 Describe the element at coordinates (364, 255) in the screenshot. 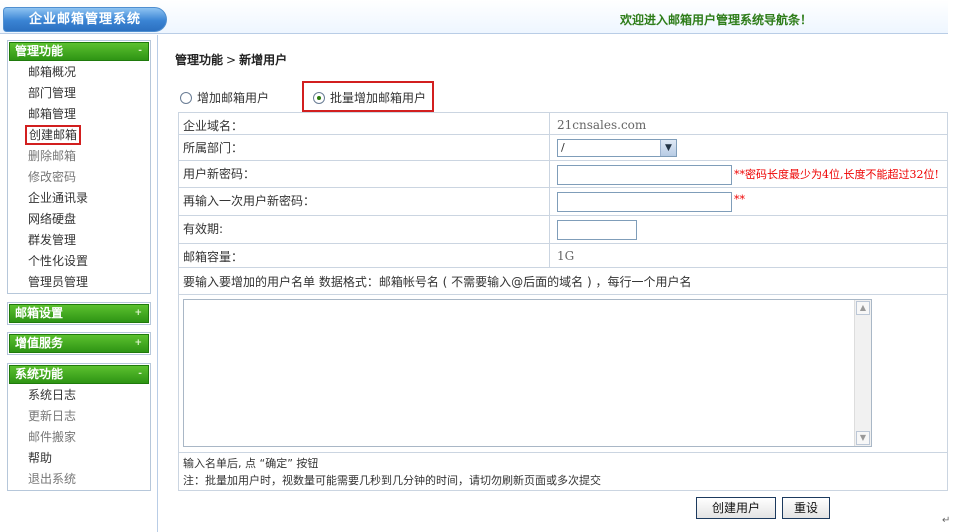

I see `capacity-label: 邮箱容量：` at that location.